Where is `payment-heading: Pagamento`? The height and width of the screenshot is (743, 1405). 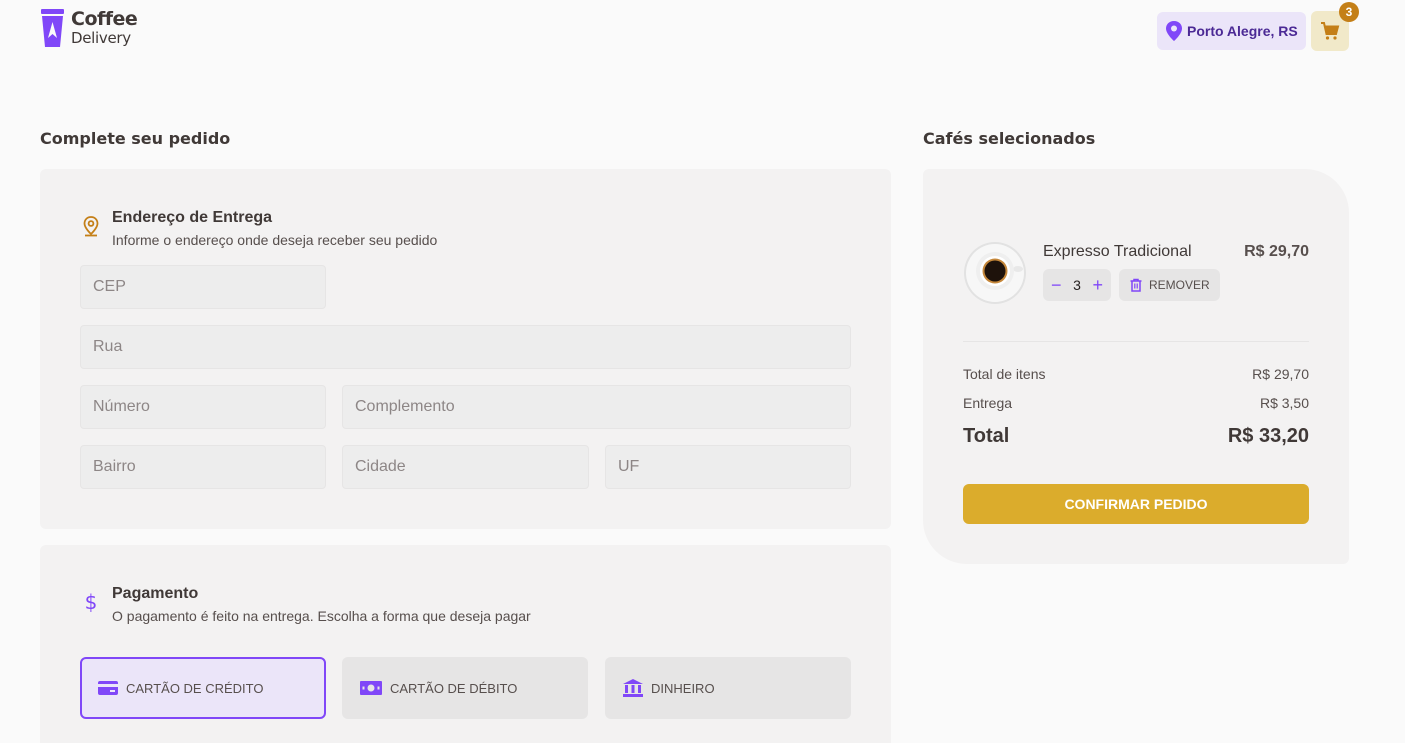
payment-heading: Pagamento is located at coordinates (155, 593).